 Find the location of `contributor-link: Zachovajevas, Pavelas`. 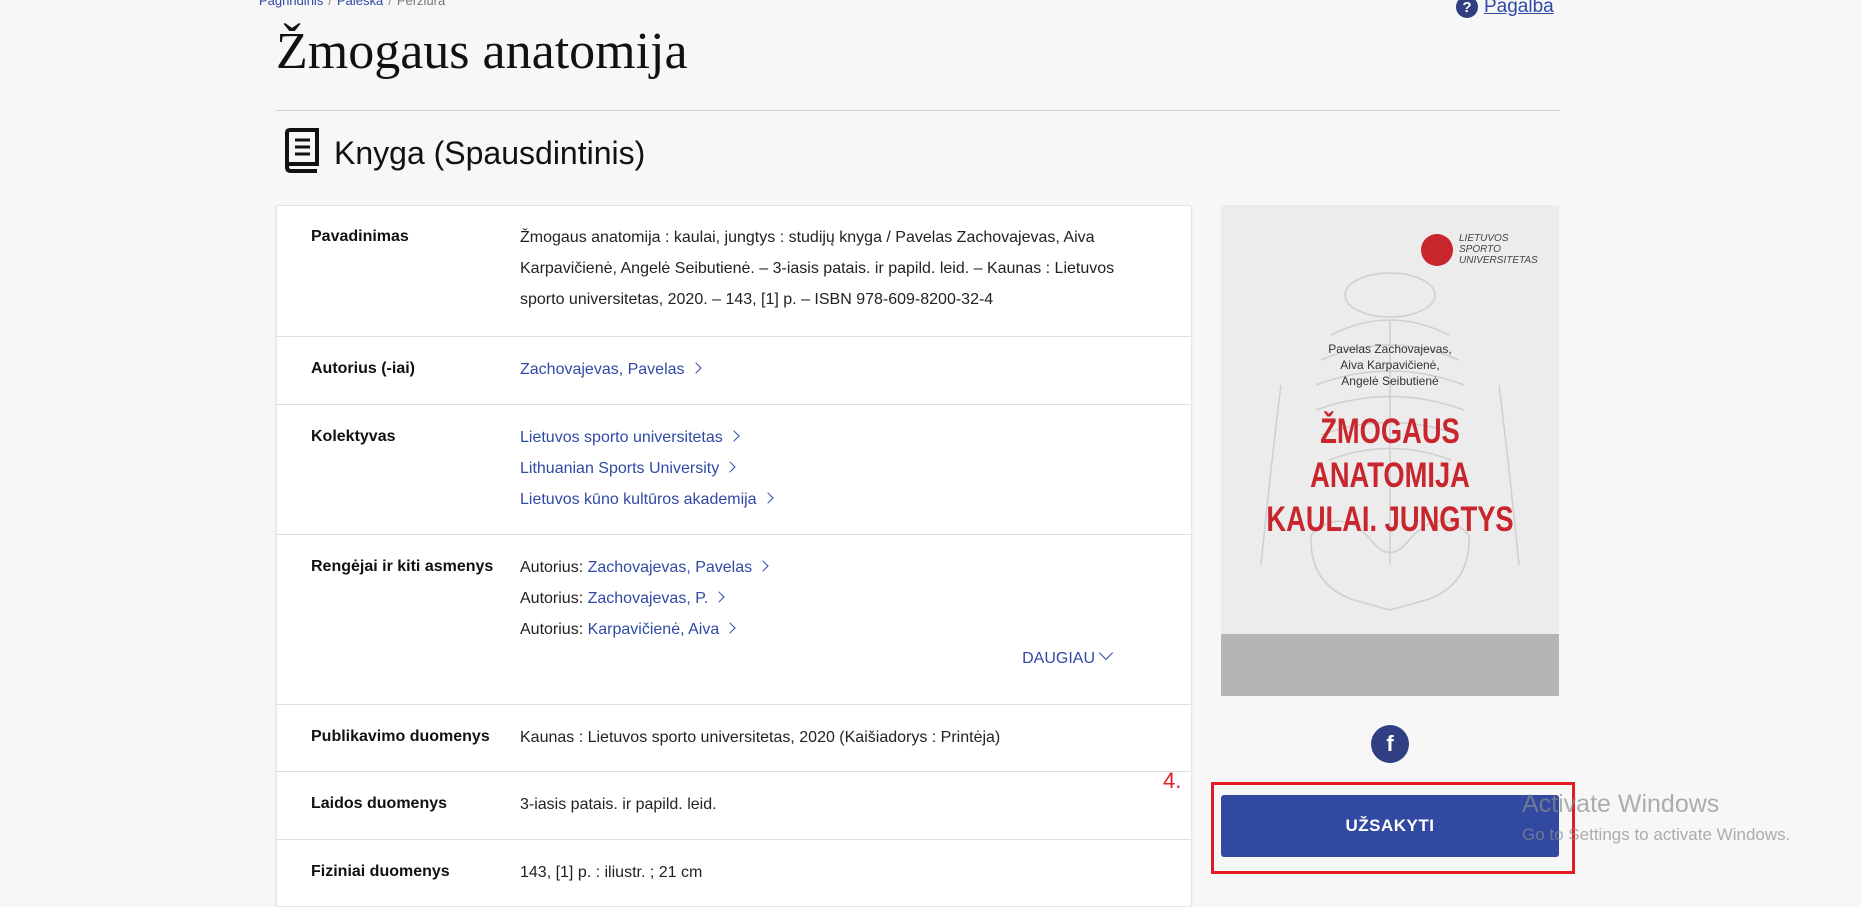

contributor-link: Zachovajevas, Pavelas is located at coordinates (670, 567).